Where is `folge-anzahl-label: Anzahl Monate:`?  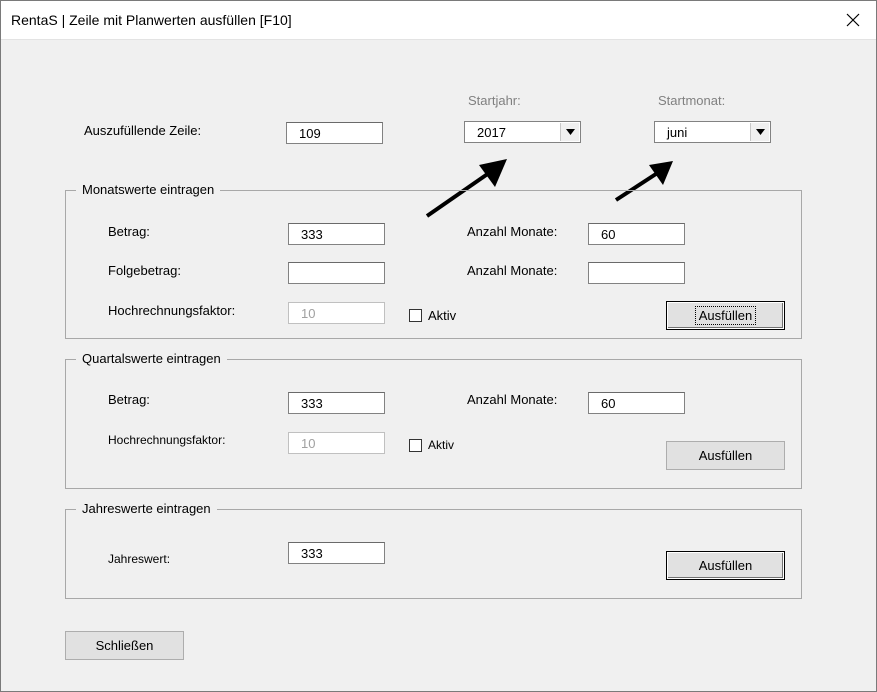
folge-anzahl-label: Anzahl Monate: is located at coordinates (512, 270).